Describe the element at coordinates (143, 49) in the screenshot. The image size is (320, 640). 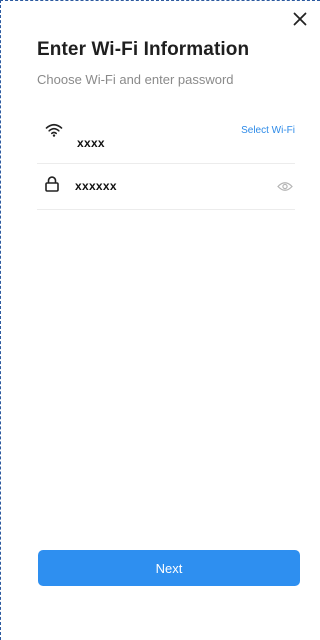
I see `page-title: Enter Wi-Fi Information` at that location.